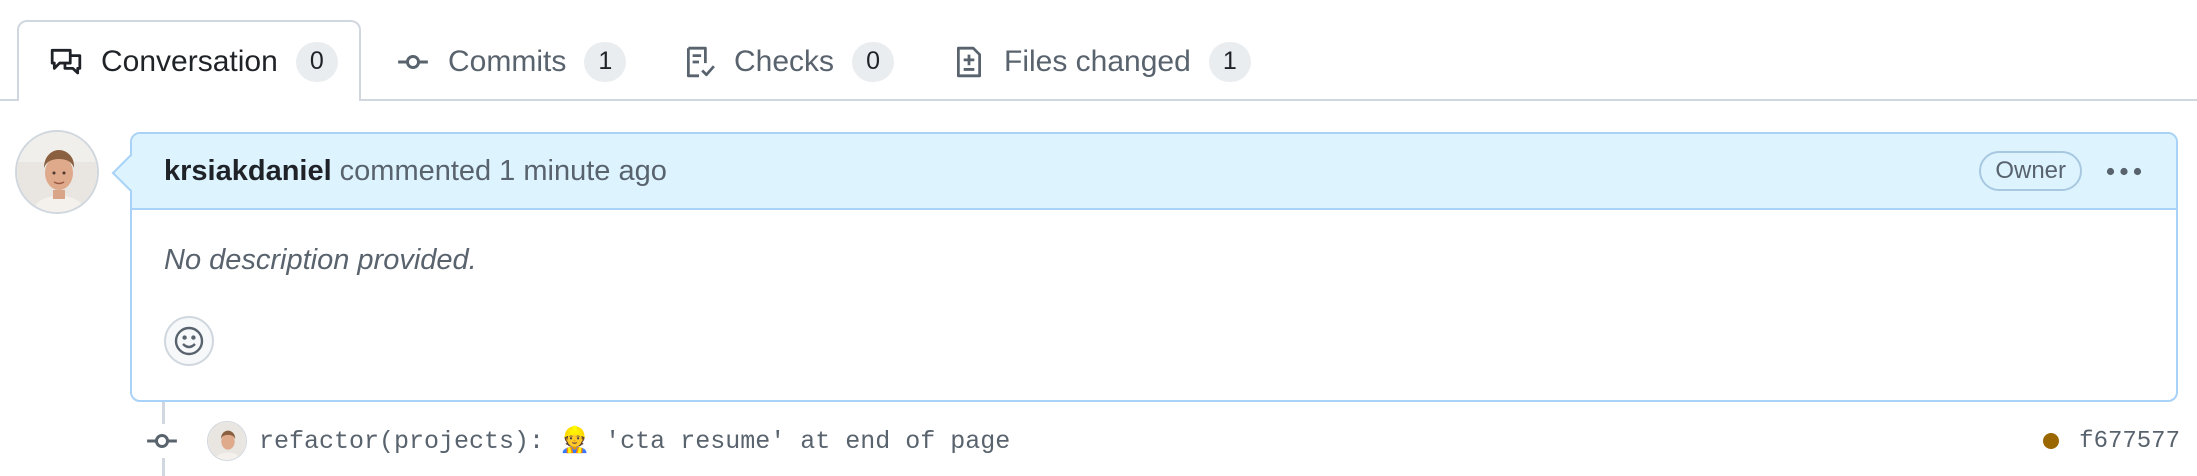  I want to click on owner-badge: Owner, so click(2030, 171).